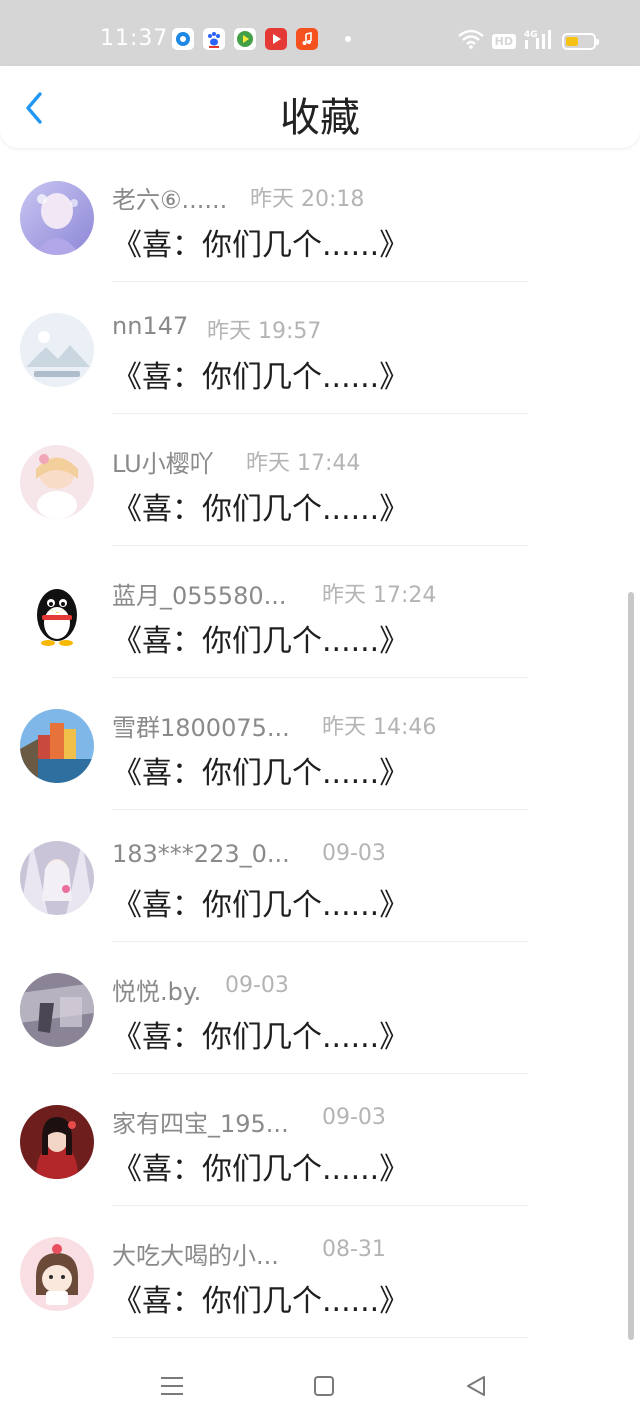 The width and height of the screenshot is (640, 1422). I want to click on page-title: 收藏, so click(320, 118).